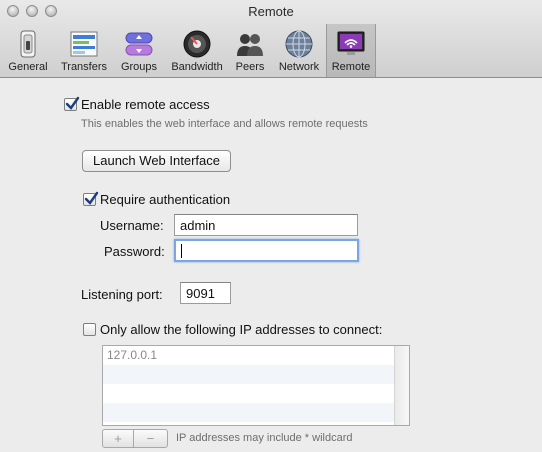 The height and width of the screenshot is (452, 542). I want to click on enable-remote-label: Enable remote access, so click(145, 104).